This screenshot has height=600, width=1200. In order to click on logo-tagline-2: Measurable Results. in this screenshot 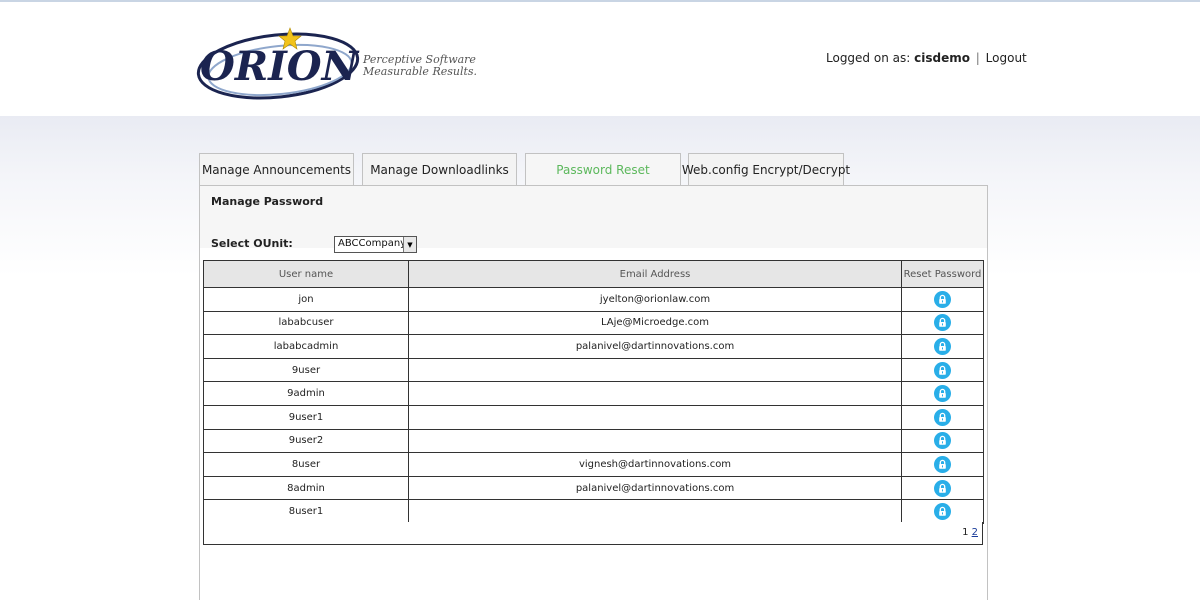, I will do `click(419, 71)`.